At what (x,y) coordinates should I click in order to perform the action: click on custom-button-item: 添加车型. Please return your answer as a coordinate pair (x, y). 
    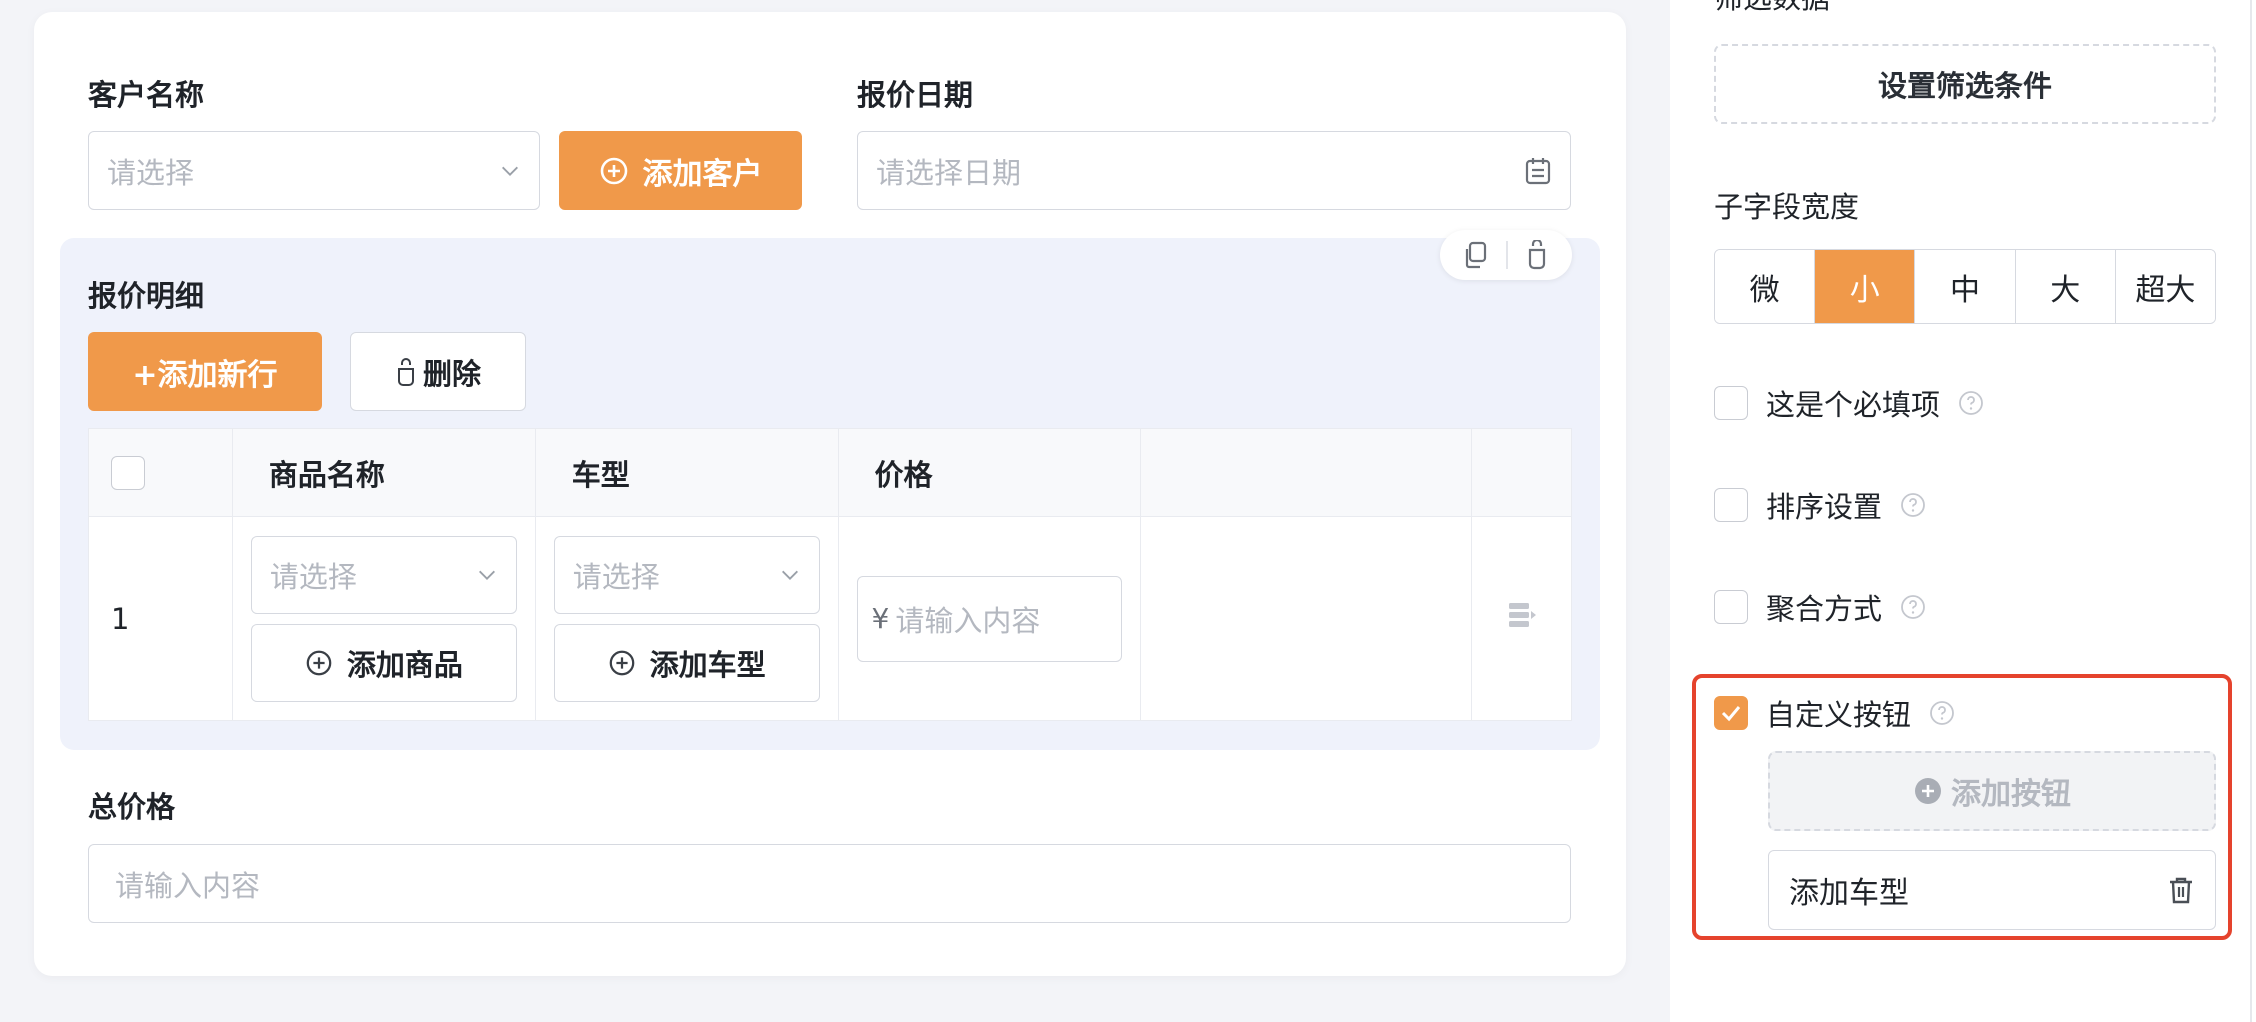
    Looking at the image, I should click on (1992, 890).